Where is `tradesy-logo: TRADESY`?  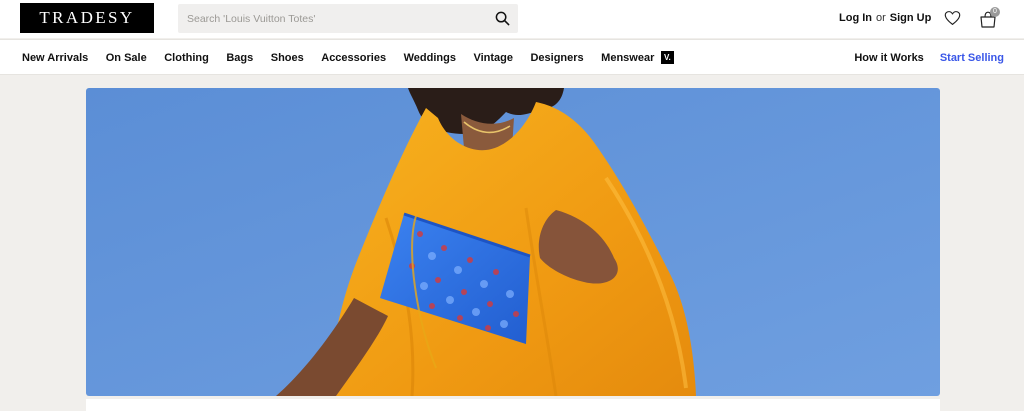
tradesy-logo: TRADESY is located at coordinates (87, 18).